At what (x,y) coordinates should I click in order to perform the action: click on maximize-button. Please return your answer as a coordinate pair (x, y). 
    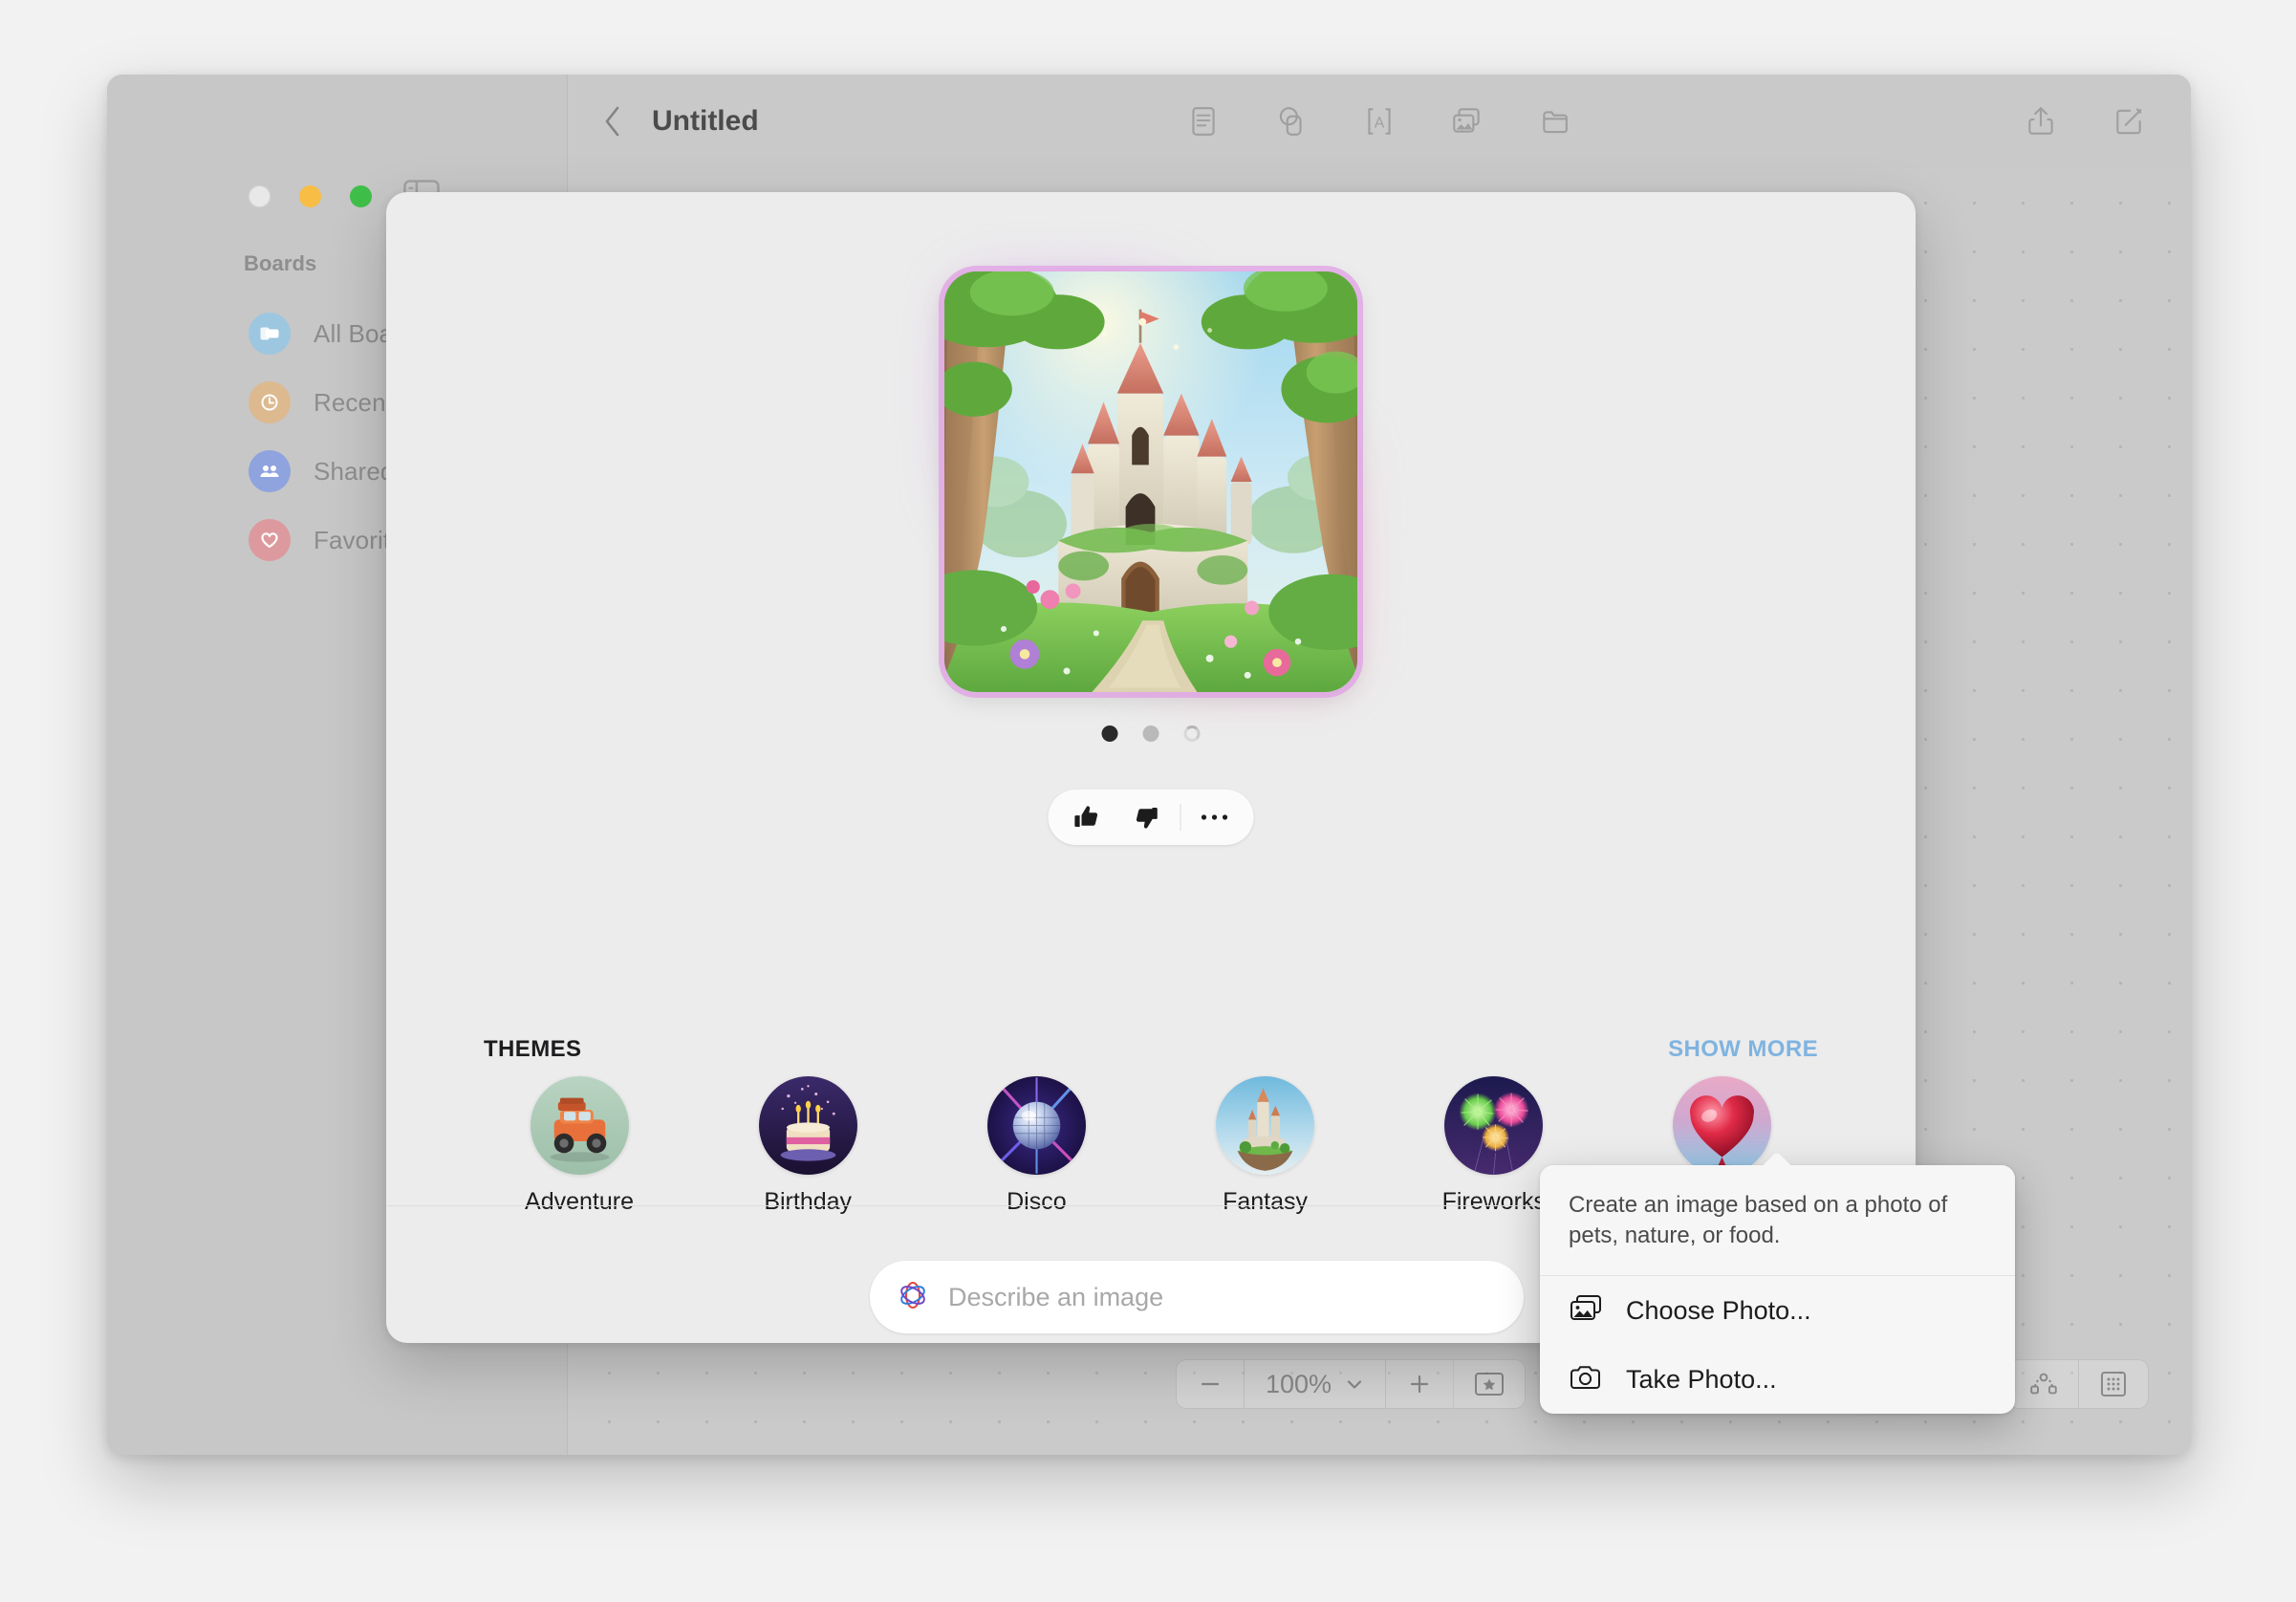
    Looking at the image, I should click on (361, 196).